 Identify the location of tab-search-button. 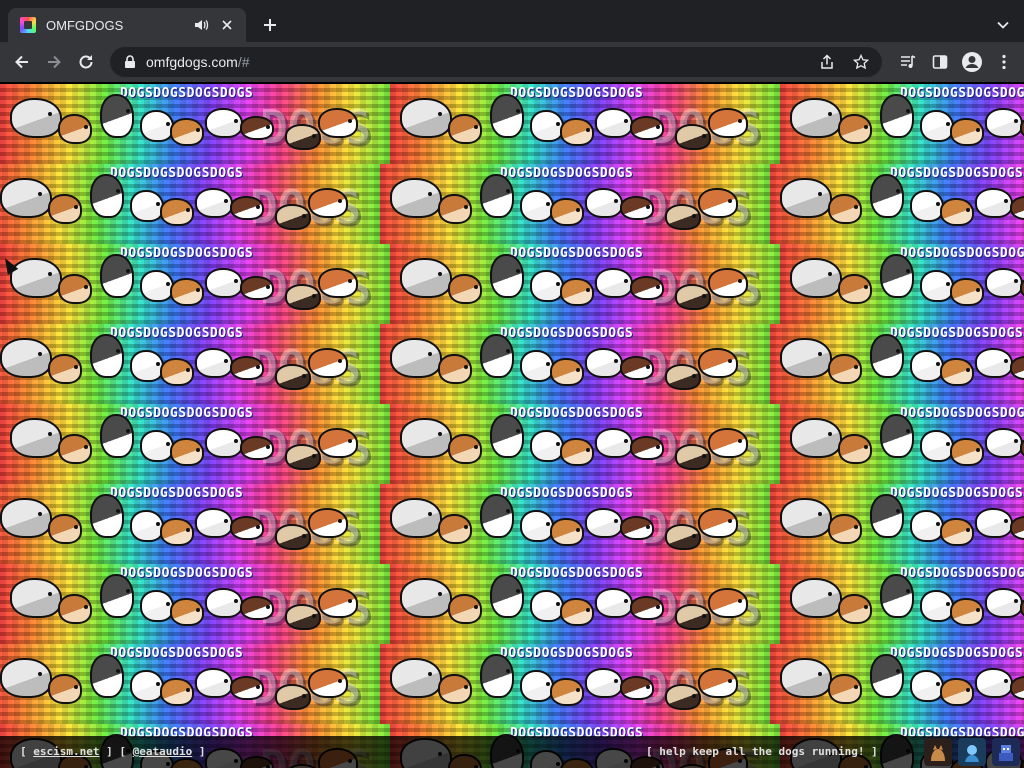
(1003, 25).